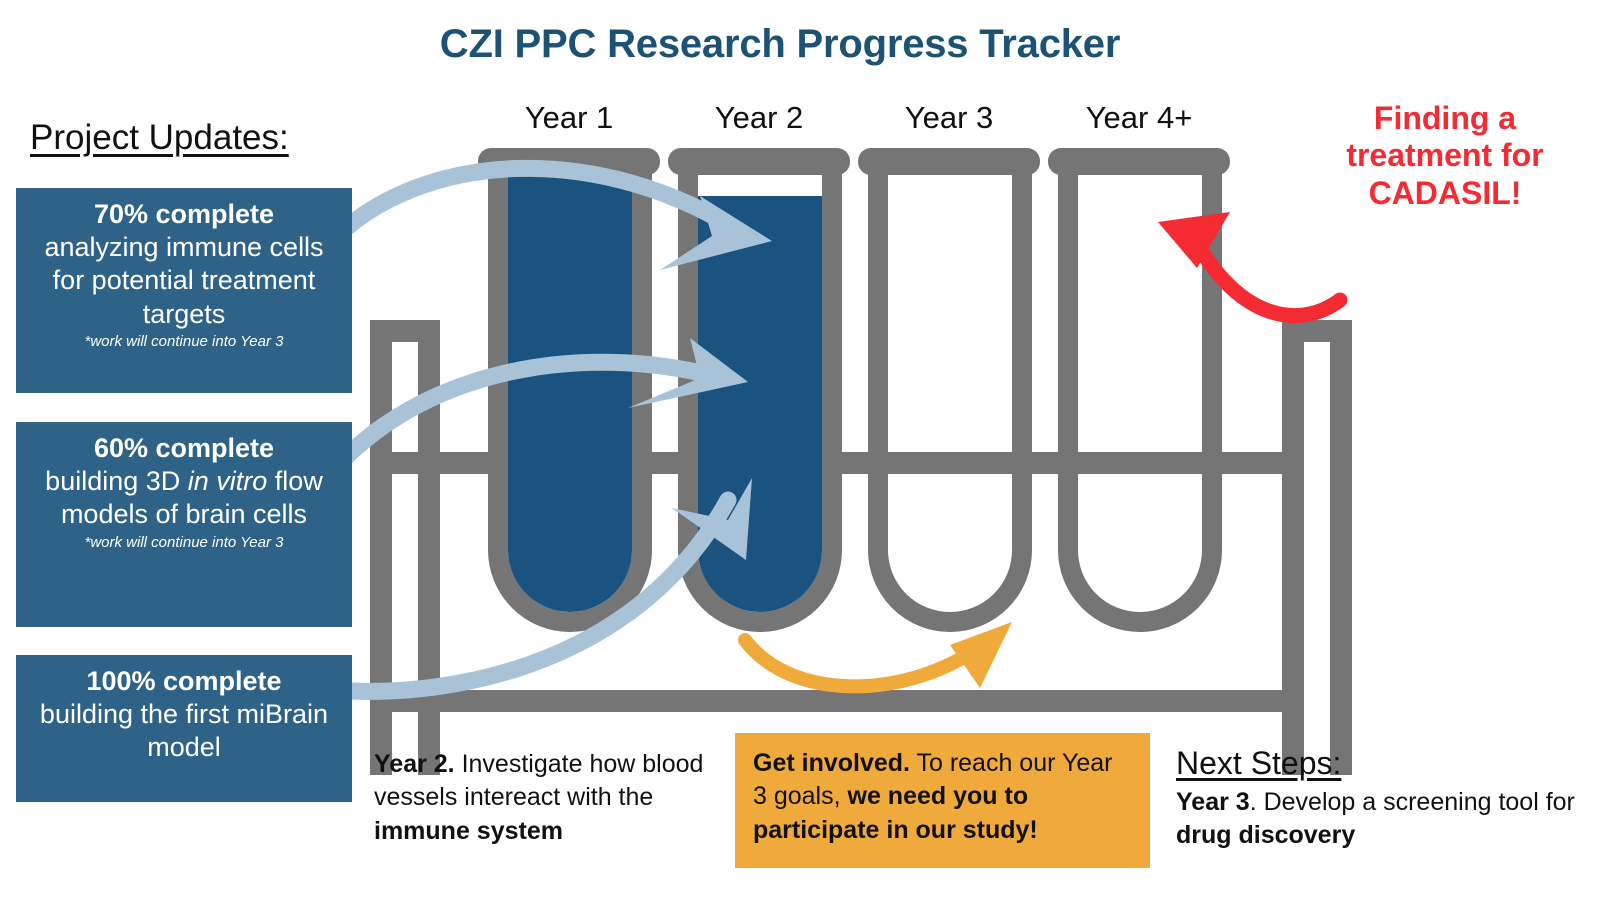 The width and height of the screenshot is (1600, 900). I want to click on desc-emphasis: in vitro, so click(227, 480).